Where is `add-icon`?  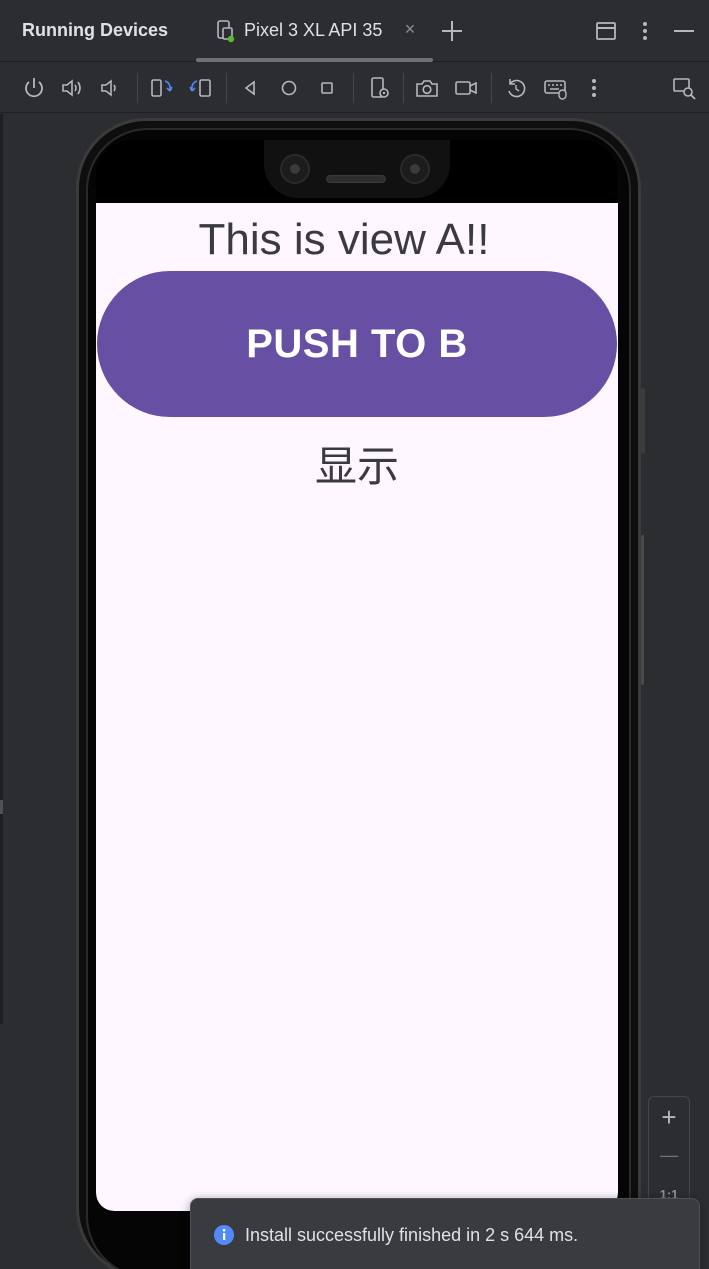
add-icon is located at coordinates (452, 31).